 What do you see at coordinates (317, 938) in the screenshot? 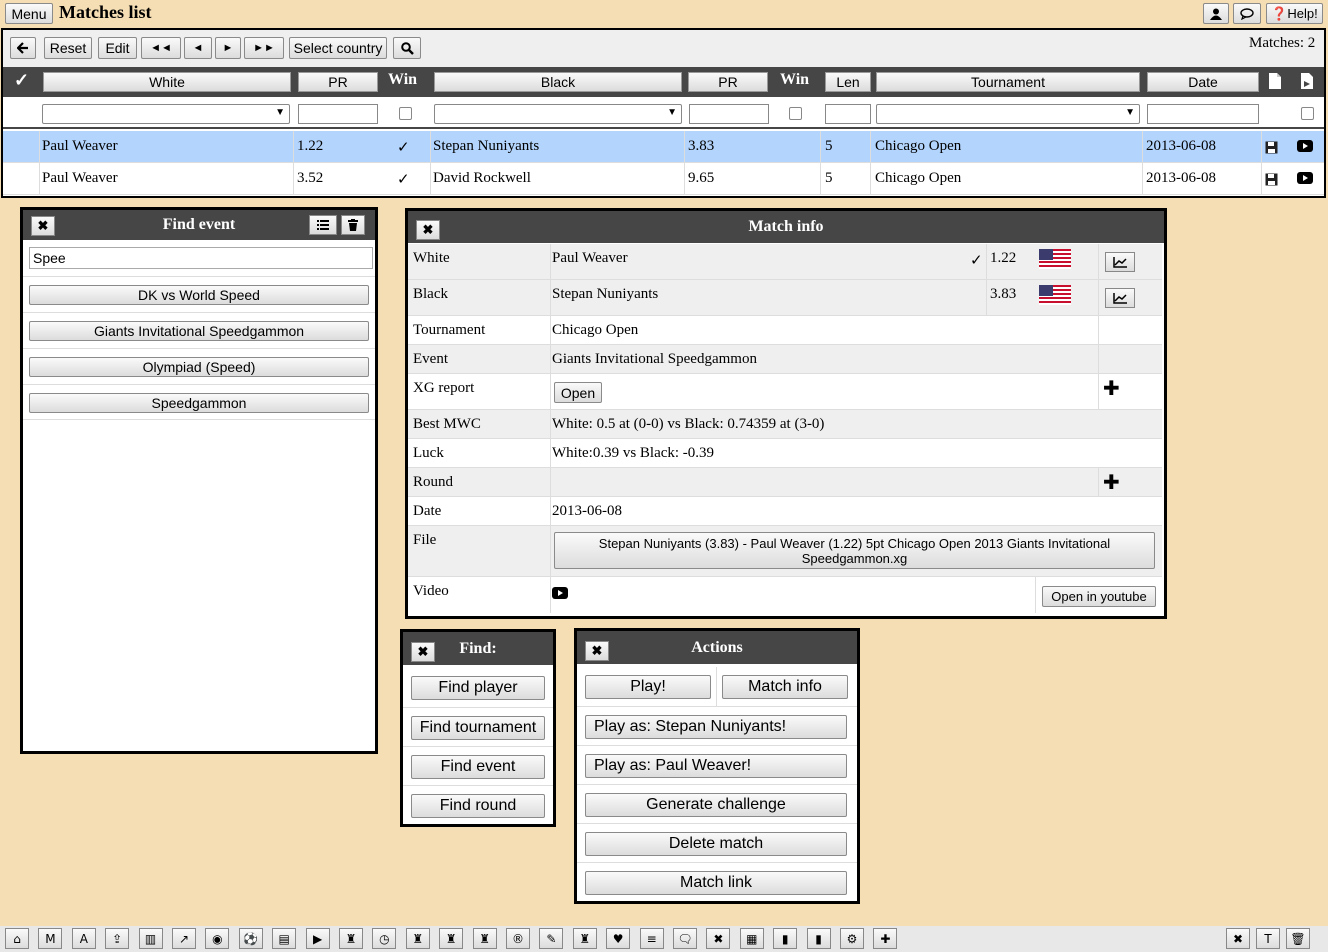
I see `play-icon: ▶` at bounding box center [317, 938].